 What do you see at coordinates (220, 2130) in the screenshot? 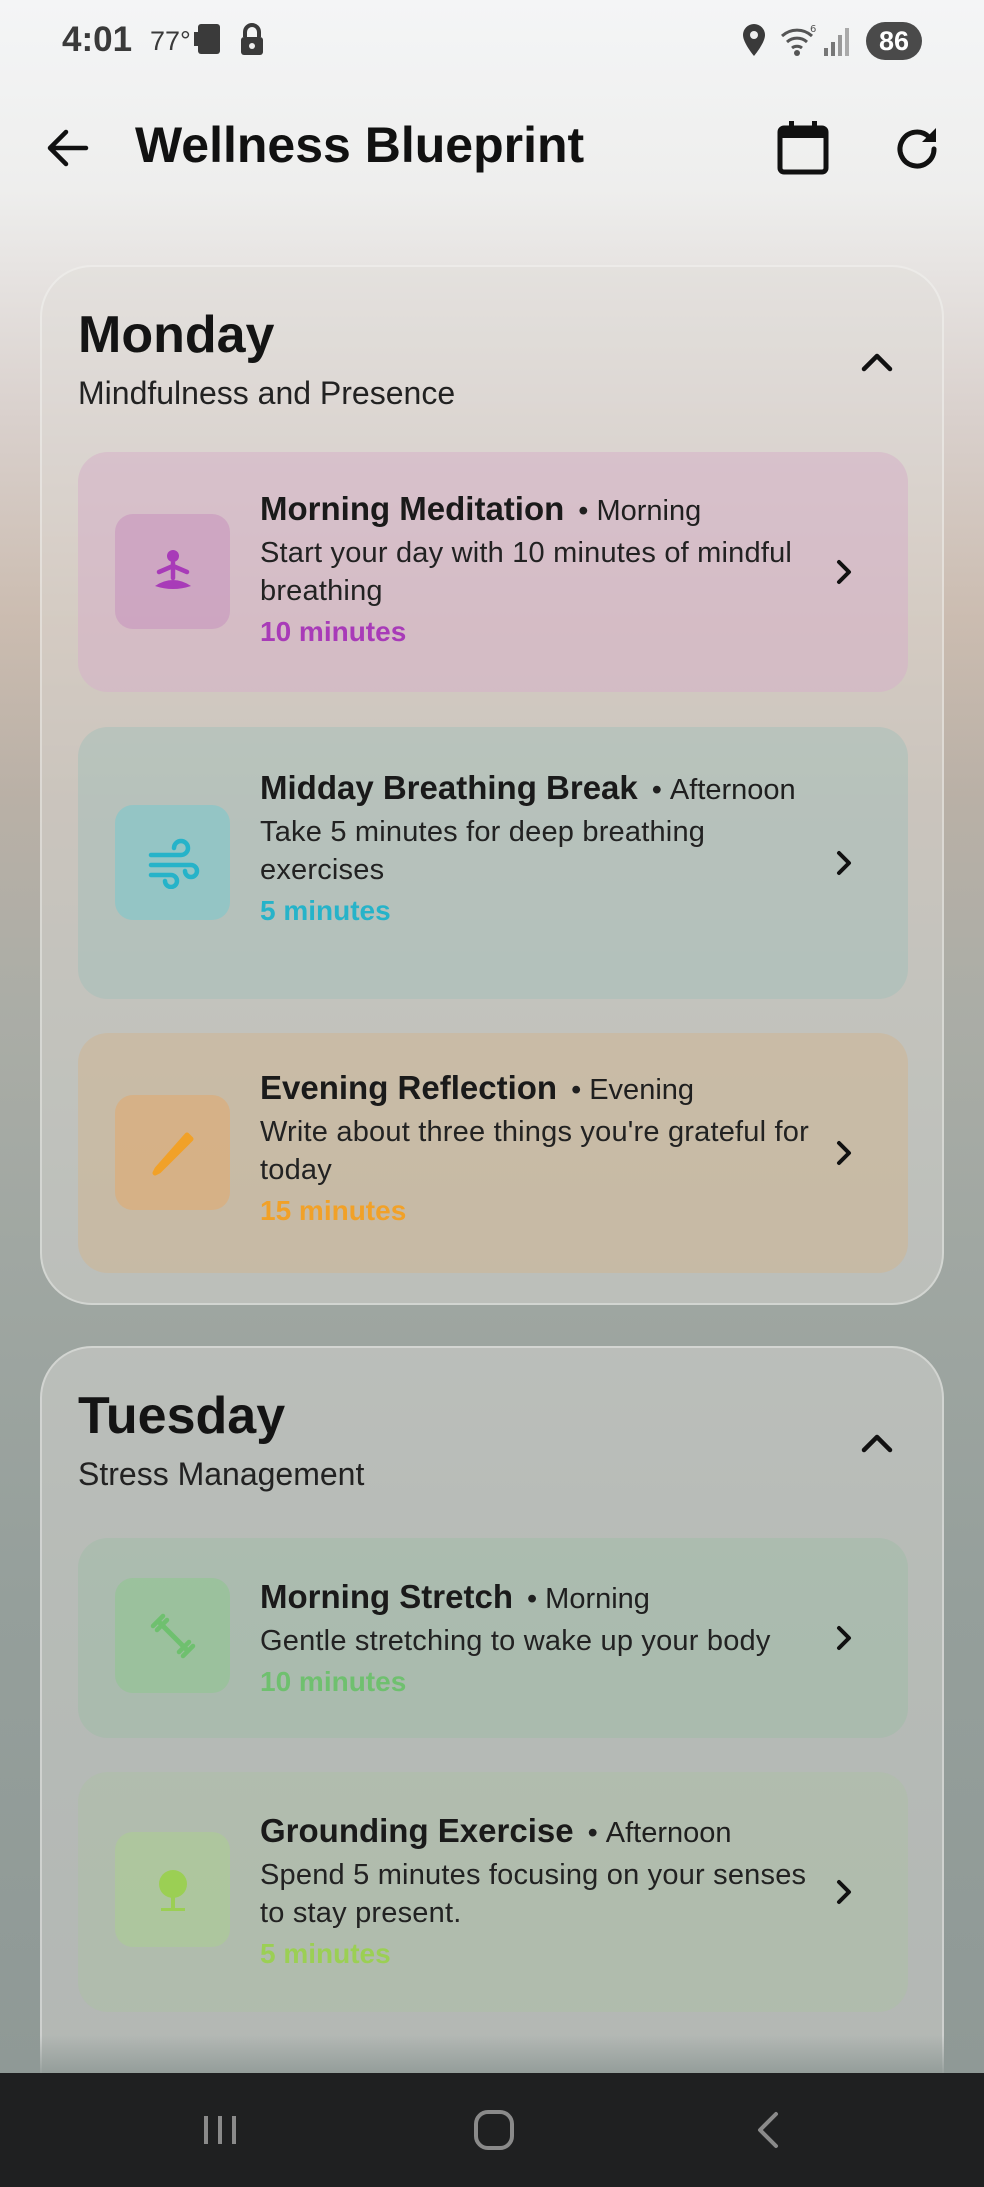
I see `recent-apps-icon` at bounding box center [220, 2130].